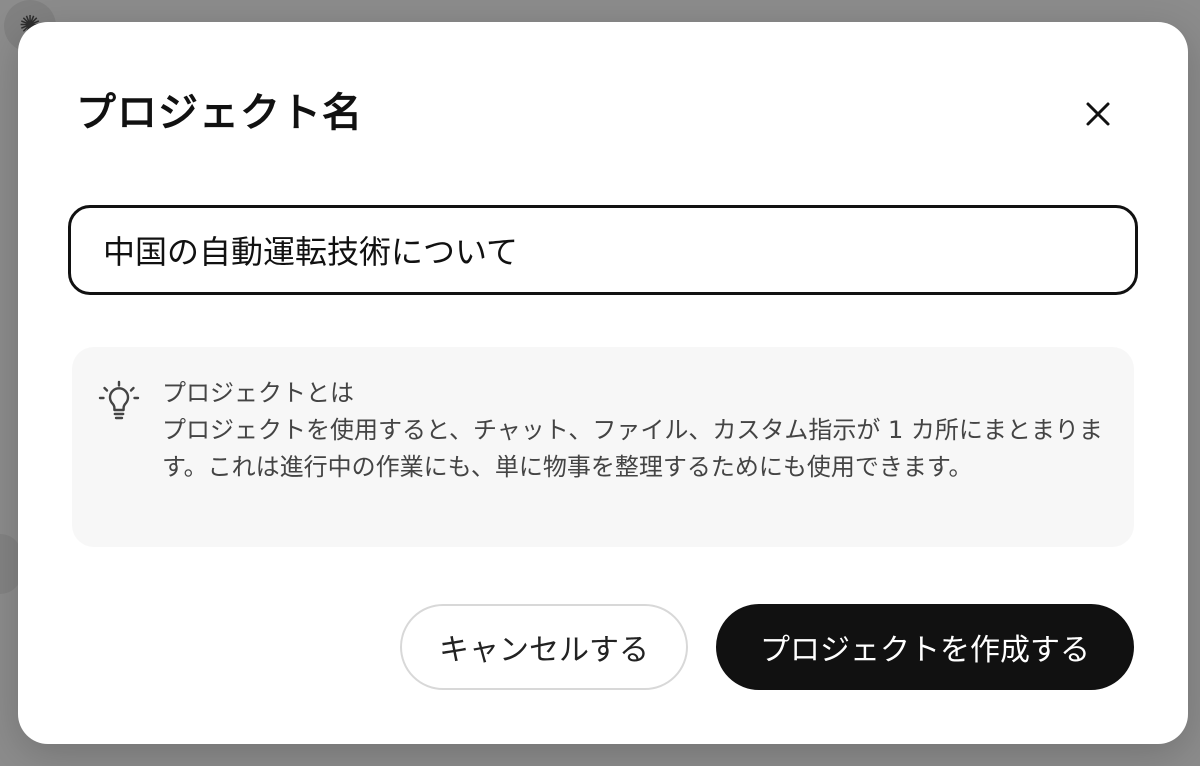  I want to click on dialog-title: プロジェクト名, so click(219, 113).